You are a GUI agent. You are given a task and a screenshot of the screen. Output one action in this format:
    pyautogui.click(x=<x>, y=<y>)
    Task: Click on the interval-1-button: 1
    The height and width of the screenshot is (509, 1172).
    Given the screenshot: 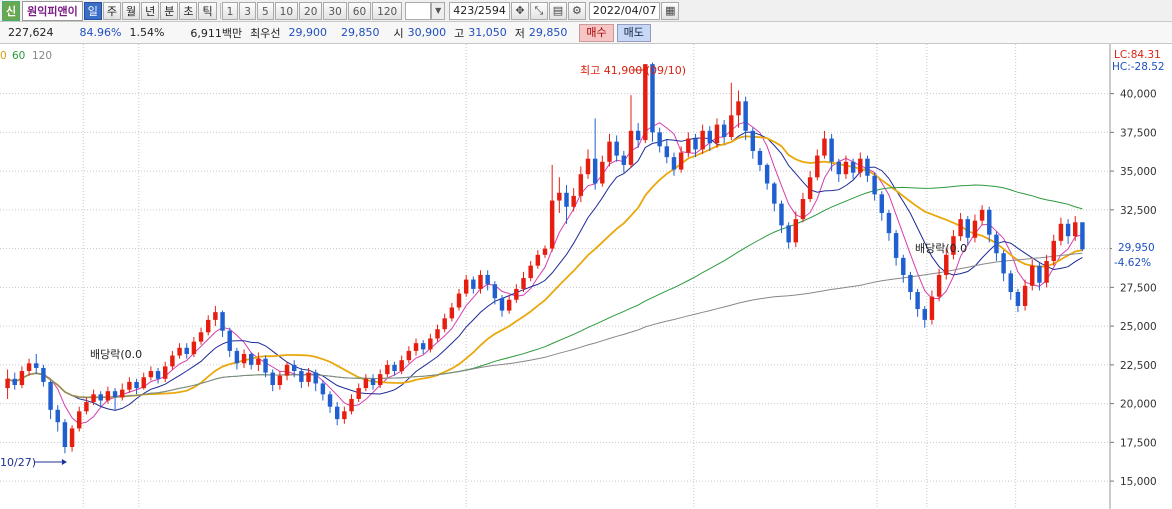 What is the action you would take?
    pyautogui.click(x=230, y=10)
    